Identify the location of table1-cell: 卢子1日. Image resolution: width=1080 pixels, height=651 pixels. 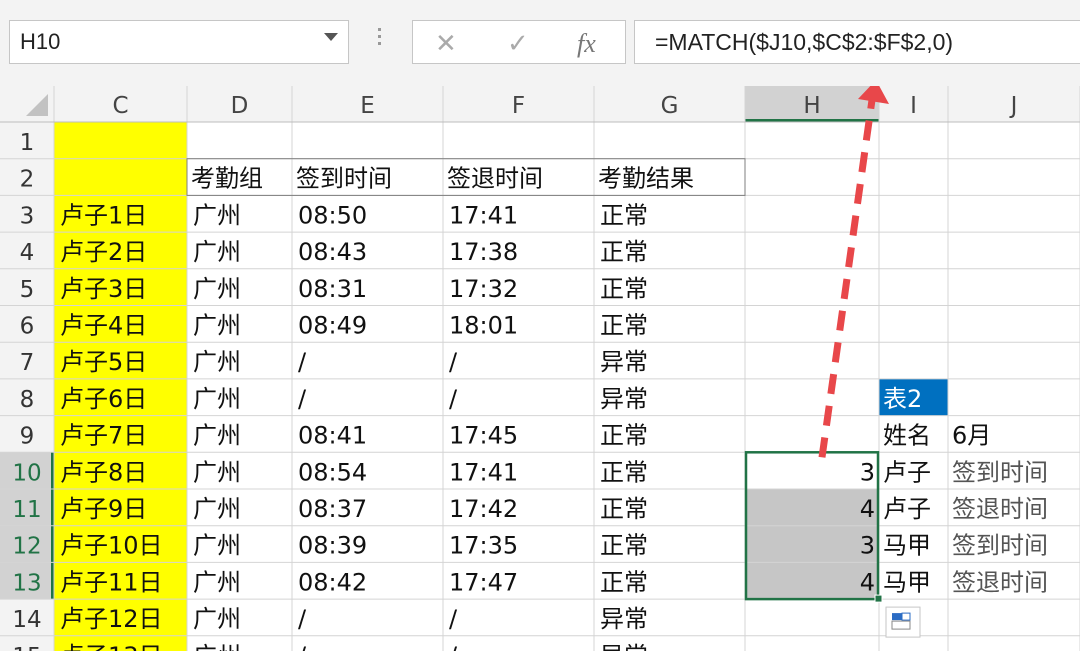
(103, 215).